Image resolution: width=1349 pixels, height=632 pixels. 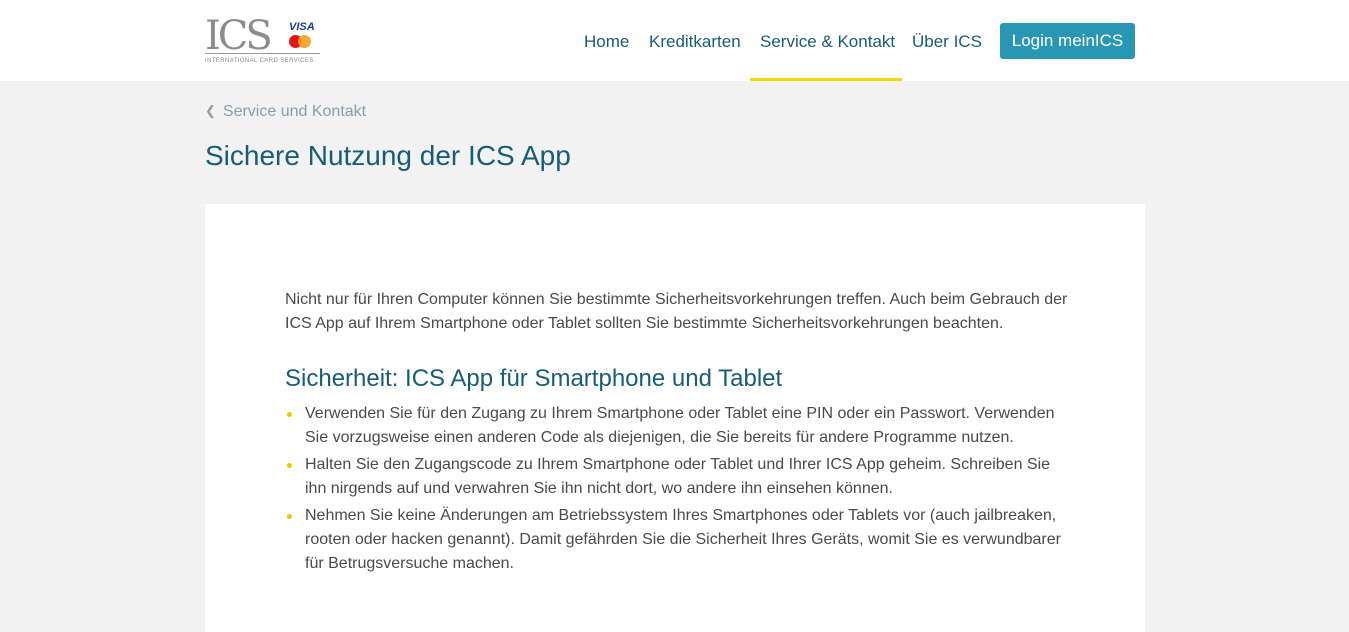 I want to click on nav-item-kreditkarten: Kreditkarten, so click(x=695, y=42).